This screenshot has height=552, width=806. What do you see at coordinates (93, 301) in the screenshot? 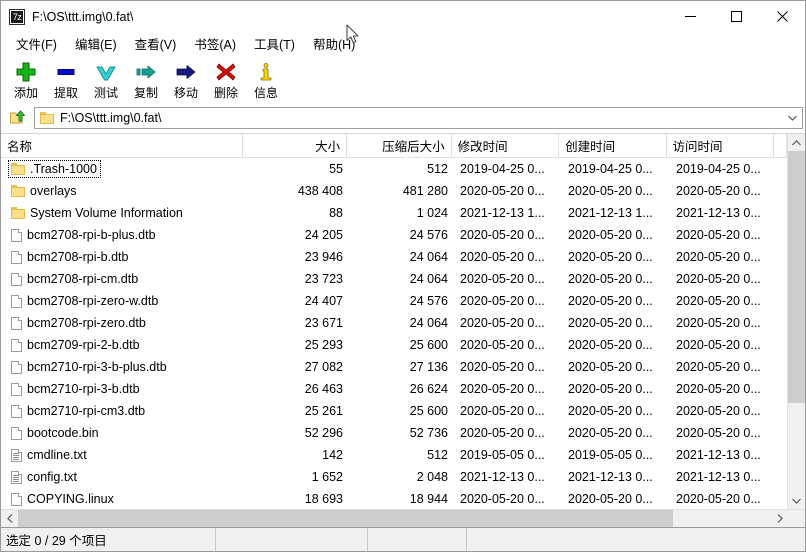
I see `file-name-label: bcm2708-rpi-zero-w.dtb` at bounding box center [93, 301].